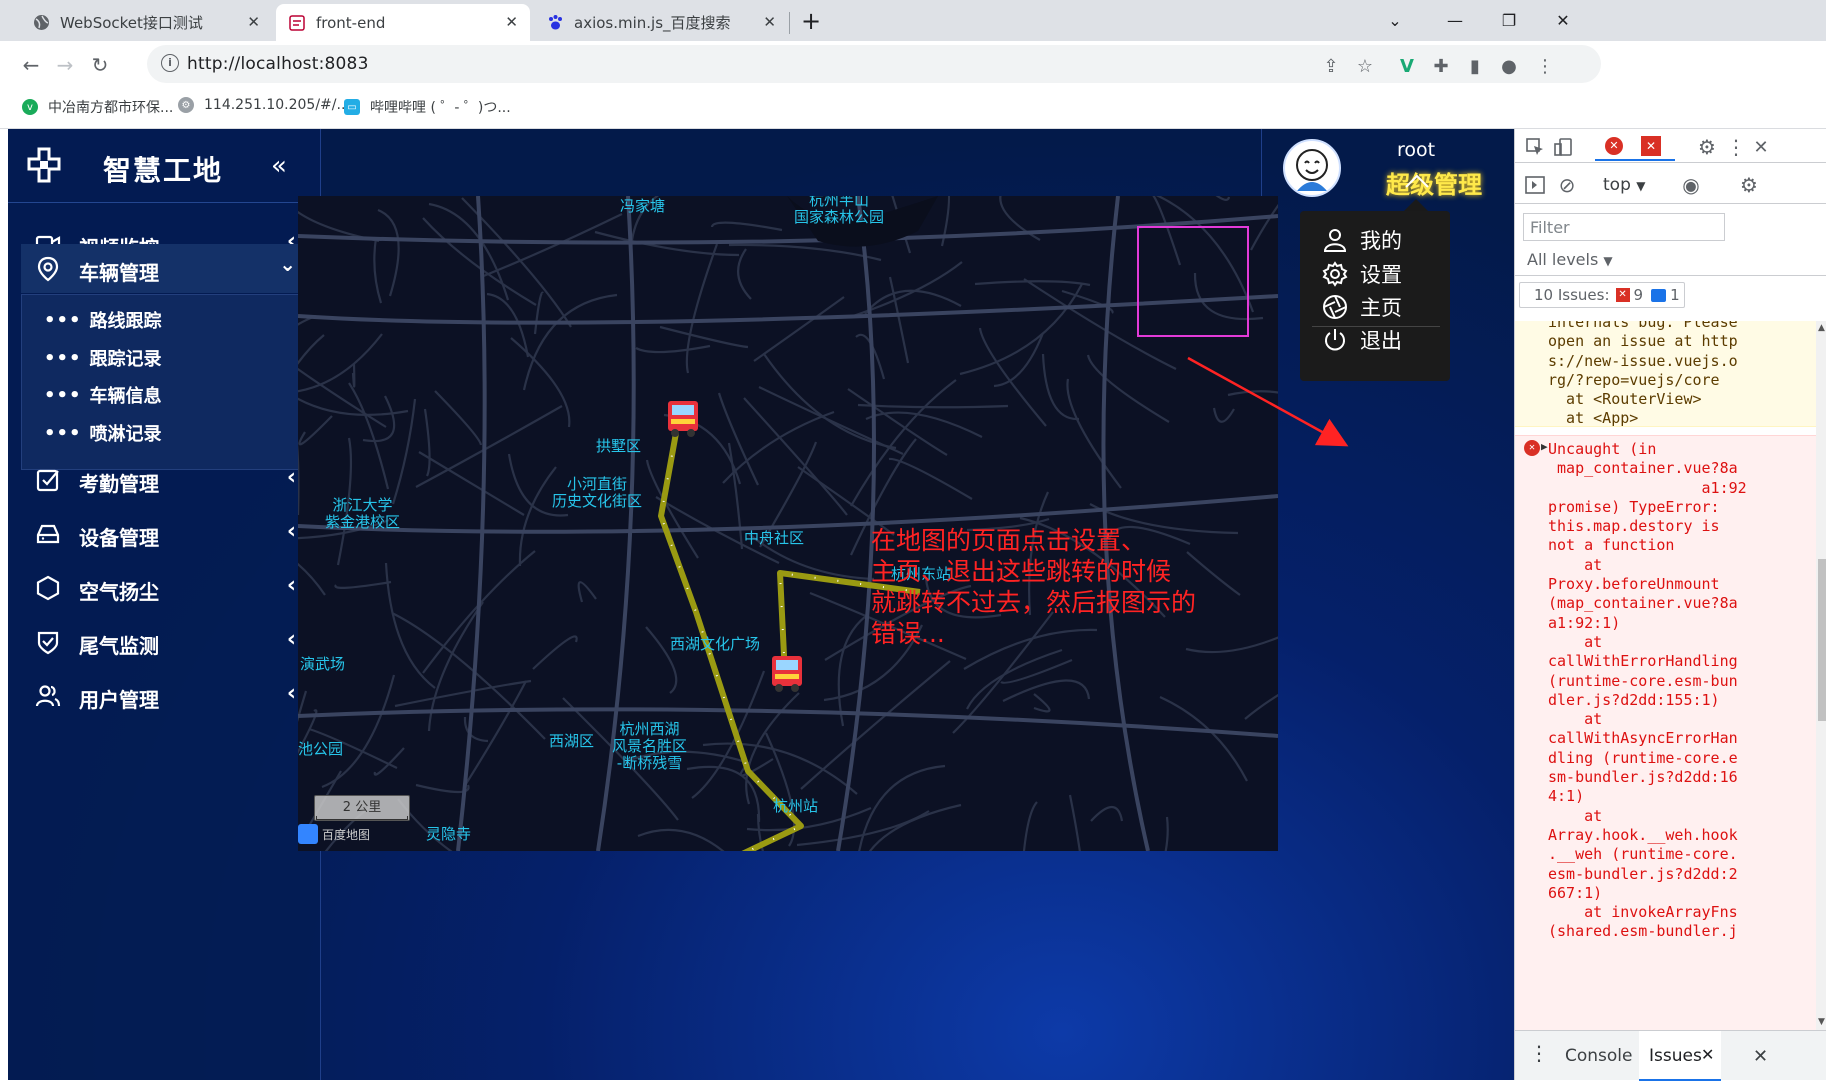 The image size is (1826, 1081). Describe the element at coordinates (1635, 147) in the screenshot. I see `devtools-tab-errors: ✕ ✕` at that location.